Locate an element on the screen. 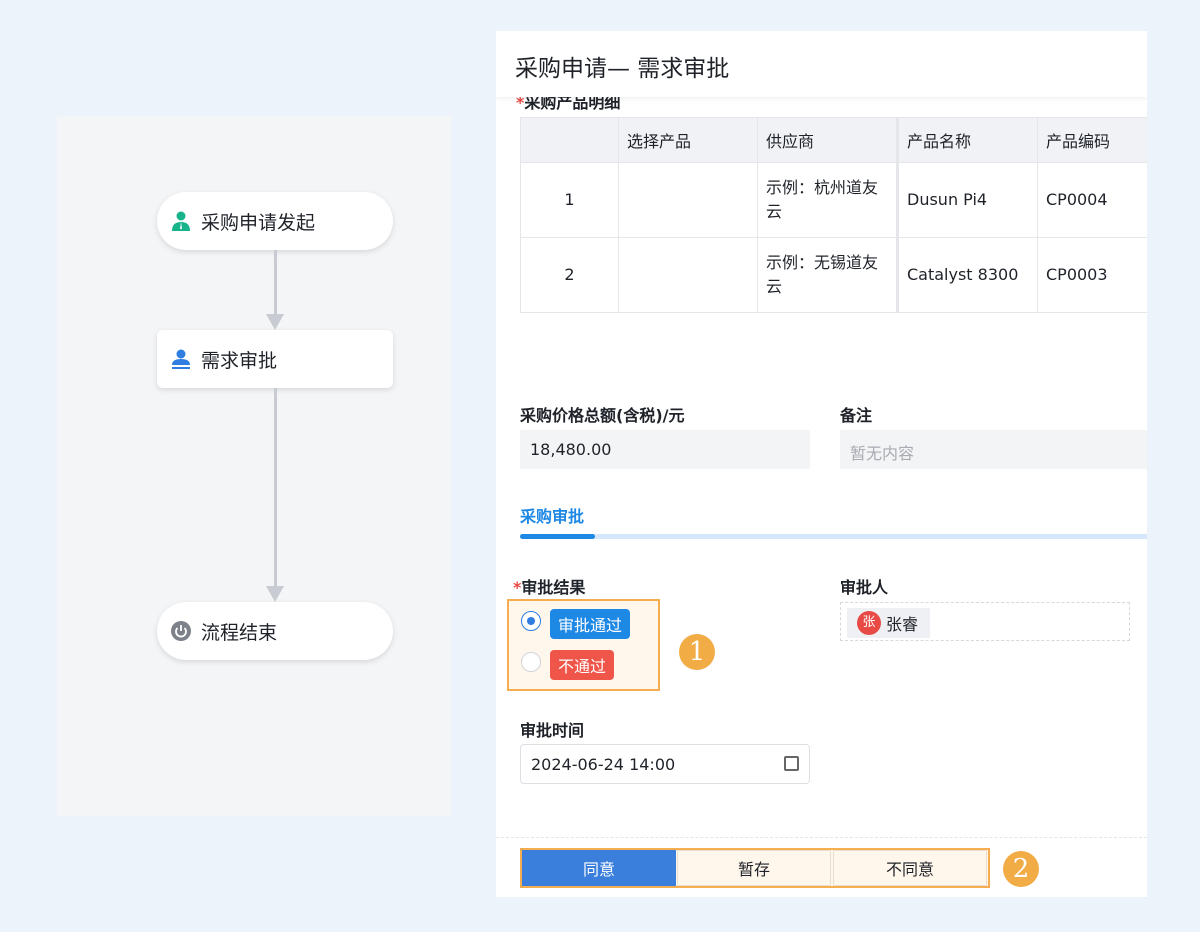 This screenshot has width=1200, height=932. row-index: 2 is located at coordinates (569, 275).